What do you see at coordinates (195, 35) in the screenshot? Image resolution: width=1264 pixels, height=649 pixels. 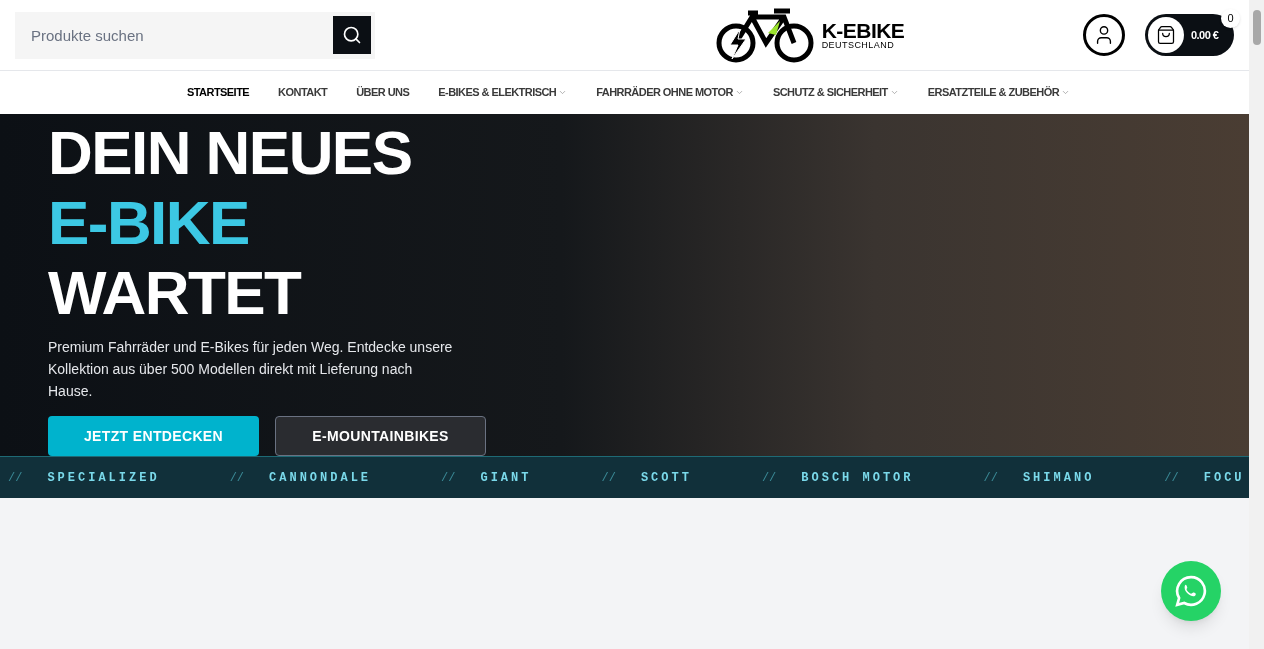 I see `search-field: Produkte suchen` at bounding box center [195, 35].